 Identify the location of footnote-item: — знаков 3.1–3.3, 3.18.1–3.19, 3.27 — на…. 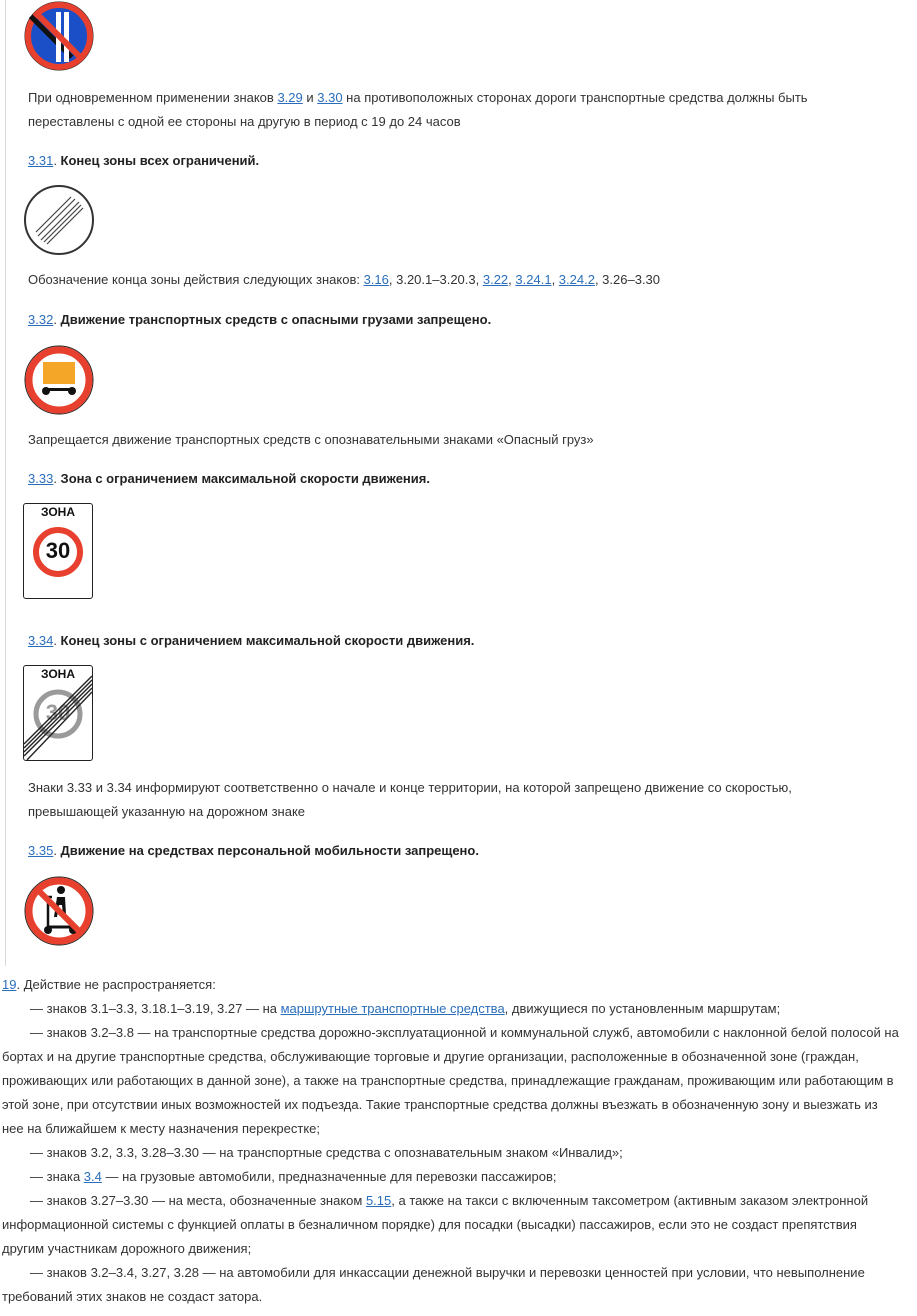
(452, 1009).